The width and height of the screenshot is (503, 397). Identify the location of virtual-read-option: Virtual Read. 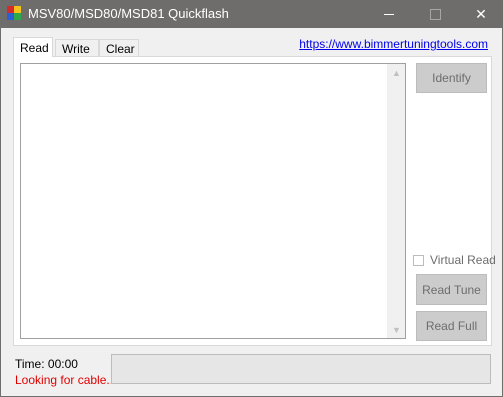
(454, 260).